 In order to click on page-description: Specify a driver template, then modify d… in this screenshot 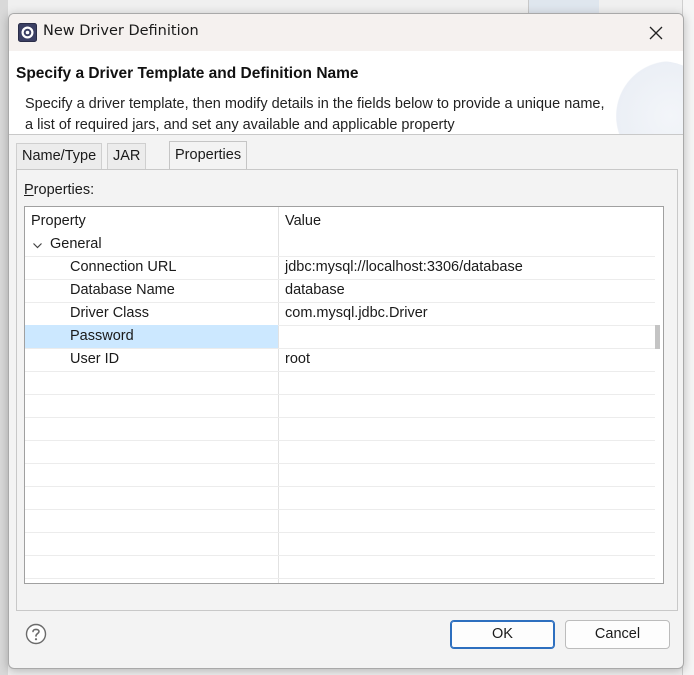, I will do `click(315, 114)`.